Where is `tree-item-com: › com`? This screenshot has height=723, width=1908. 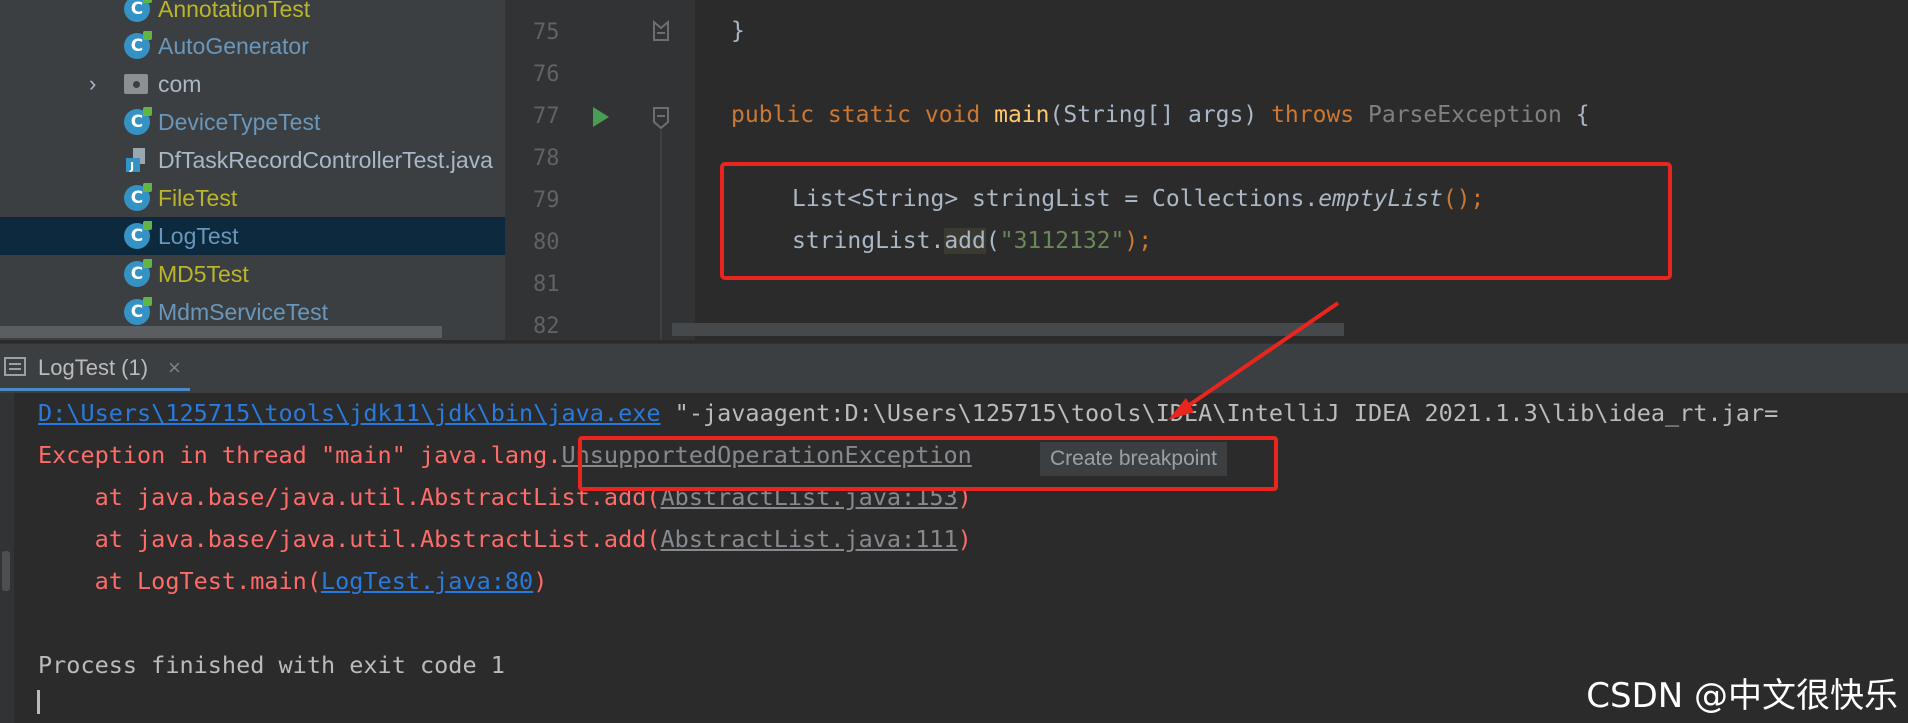 tree-item-com: › com is located at coordinates (252, 84).